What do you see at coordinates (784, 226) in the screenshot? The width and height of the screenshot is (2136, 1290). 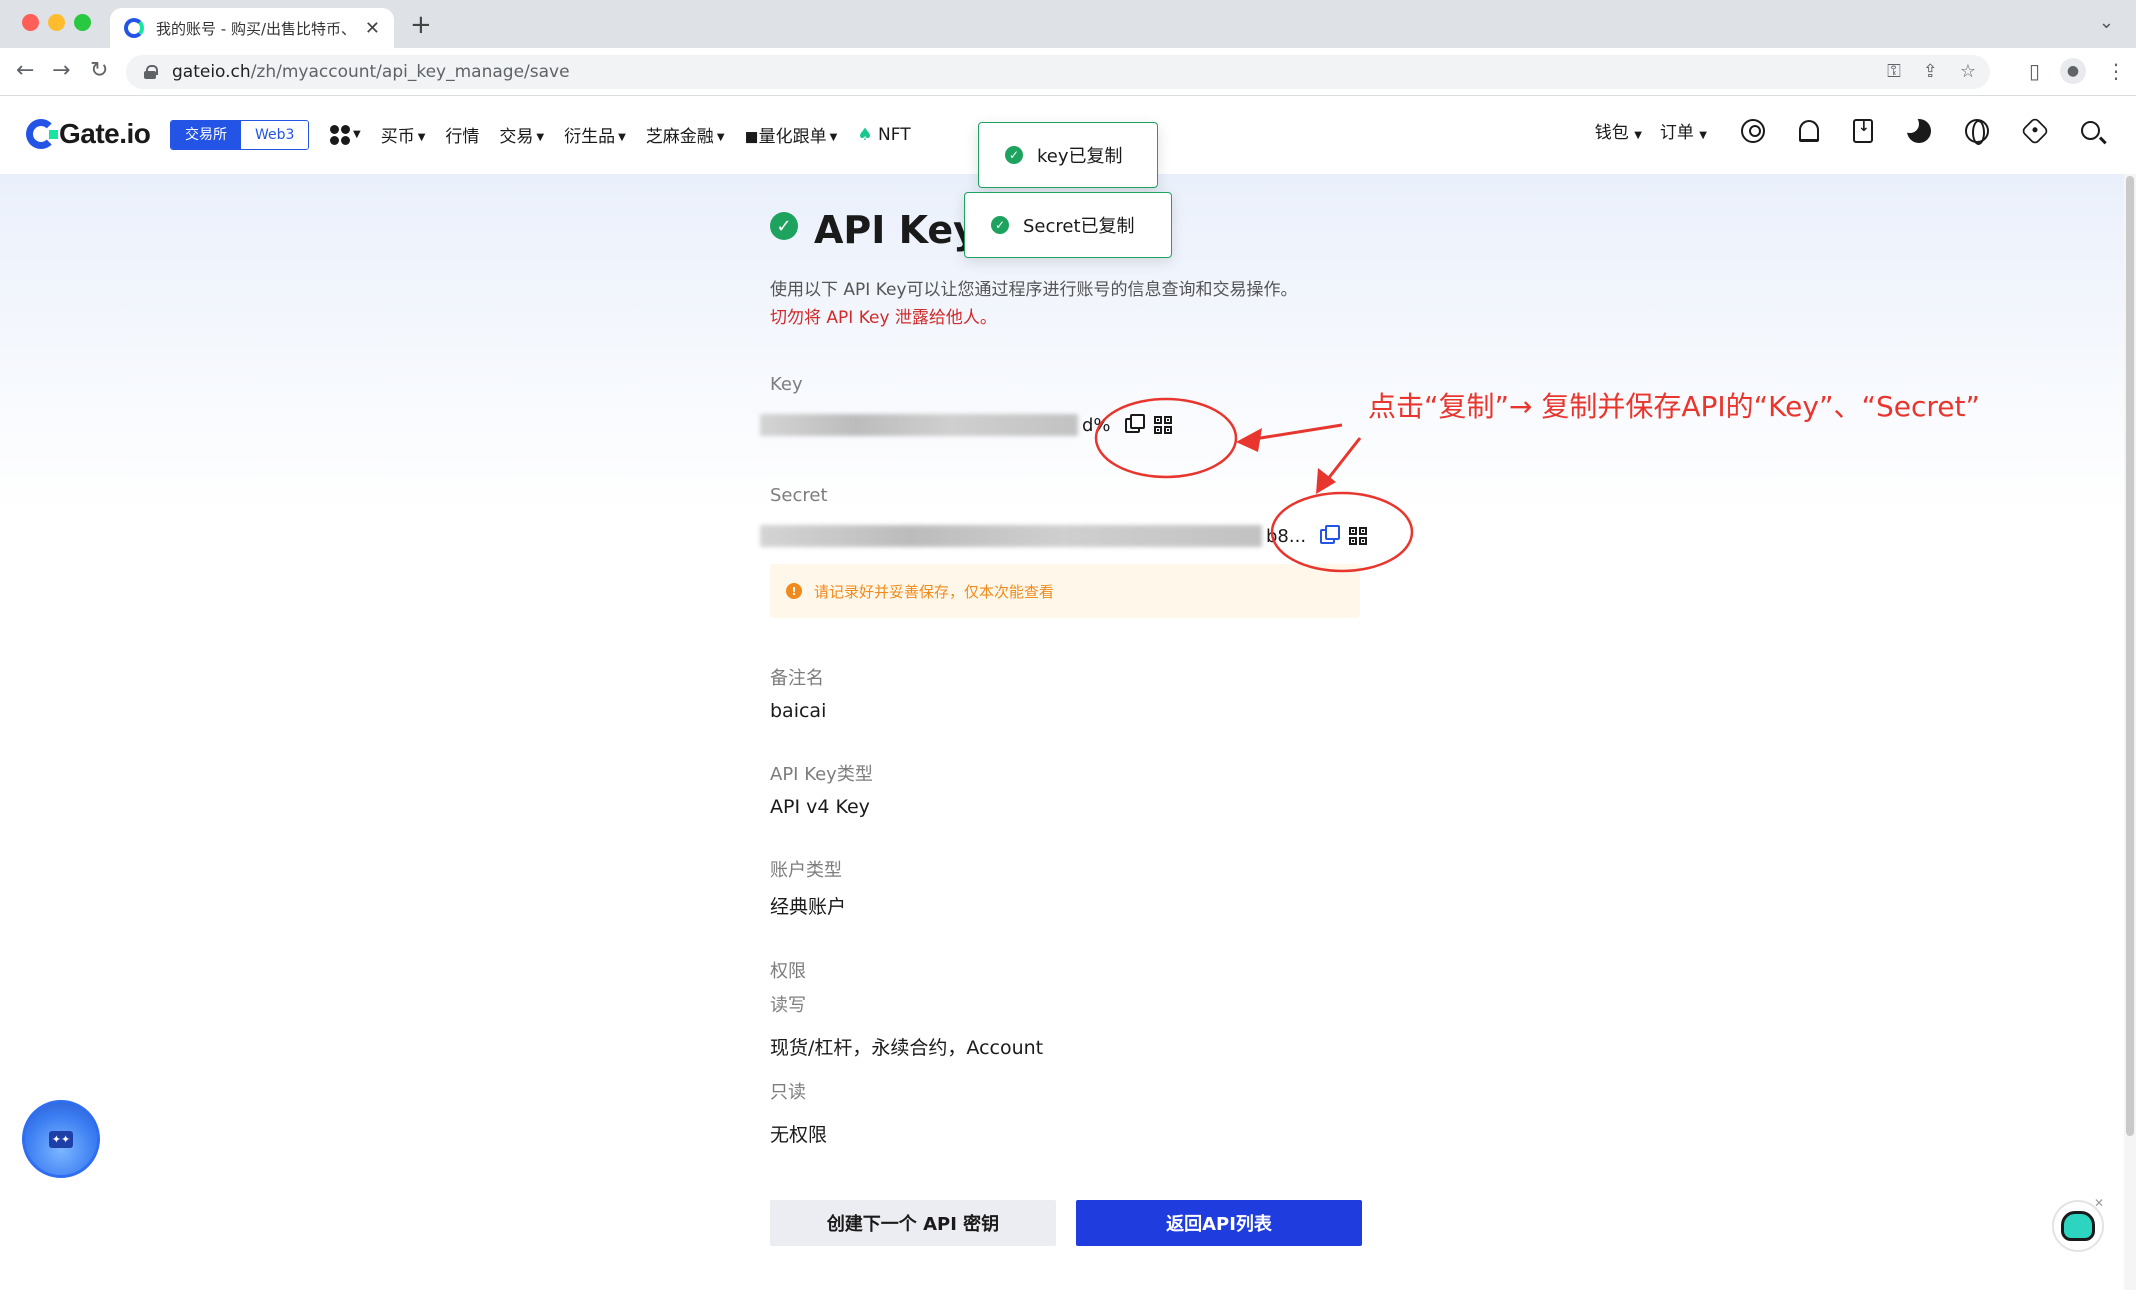 I see `success-check-icon: ✓` at bounding box center [784, 226].